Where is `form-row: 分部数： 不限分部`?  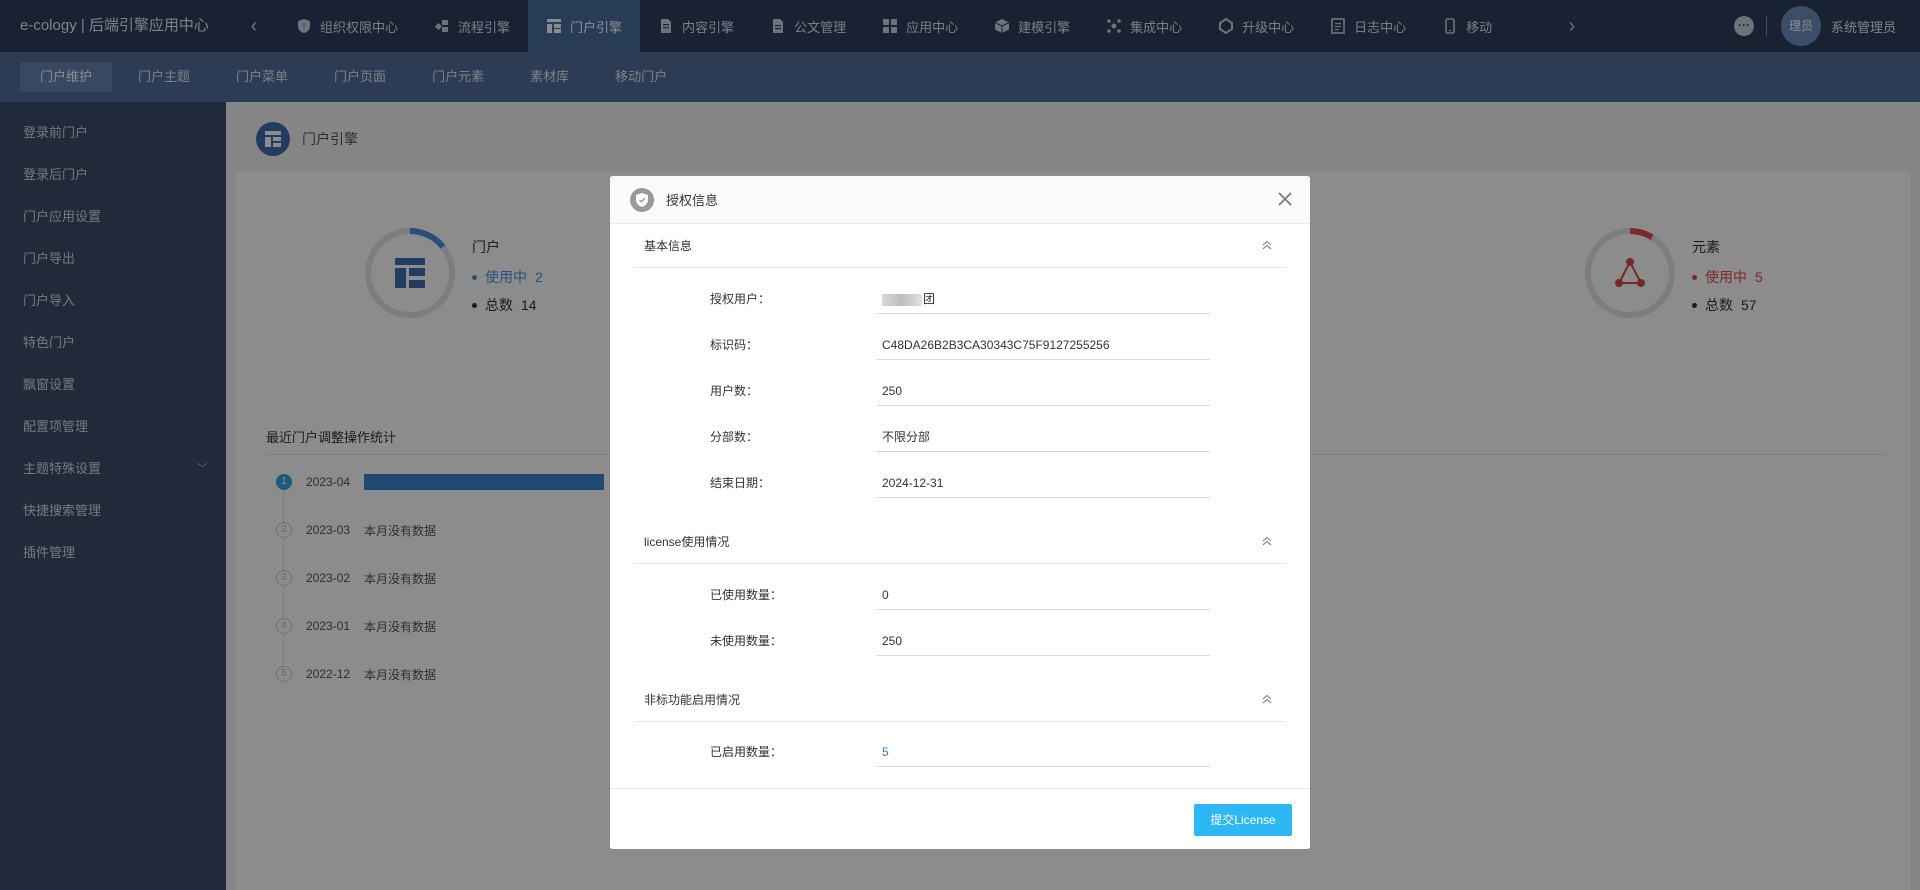 form-row: 分部数： 不限分部 is located at coordinates (960, 437).